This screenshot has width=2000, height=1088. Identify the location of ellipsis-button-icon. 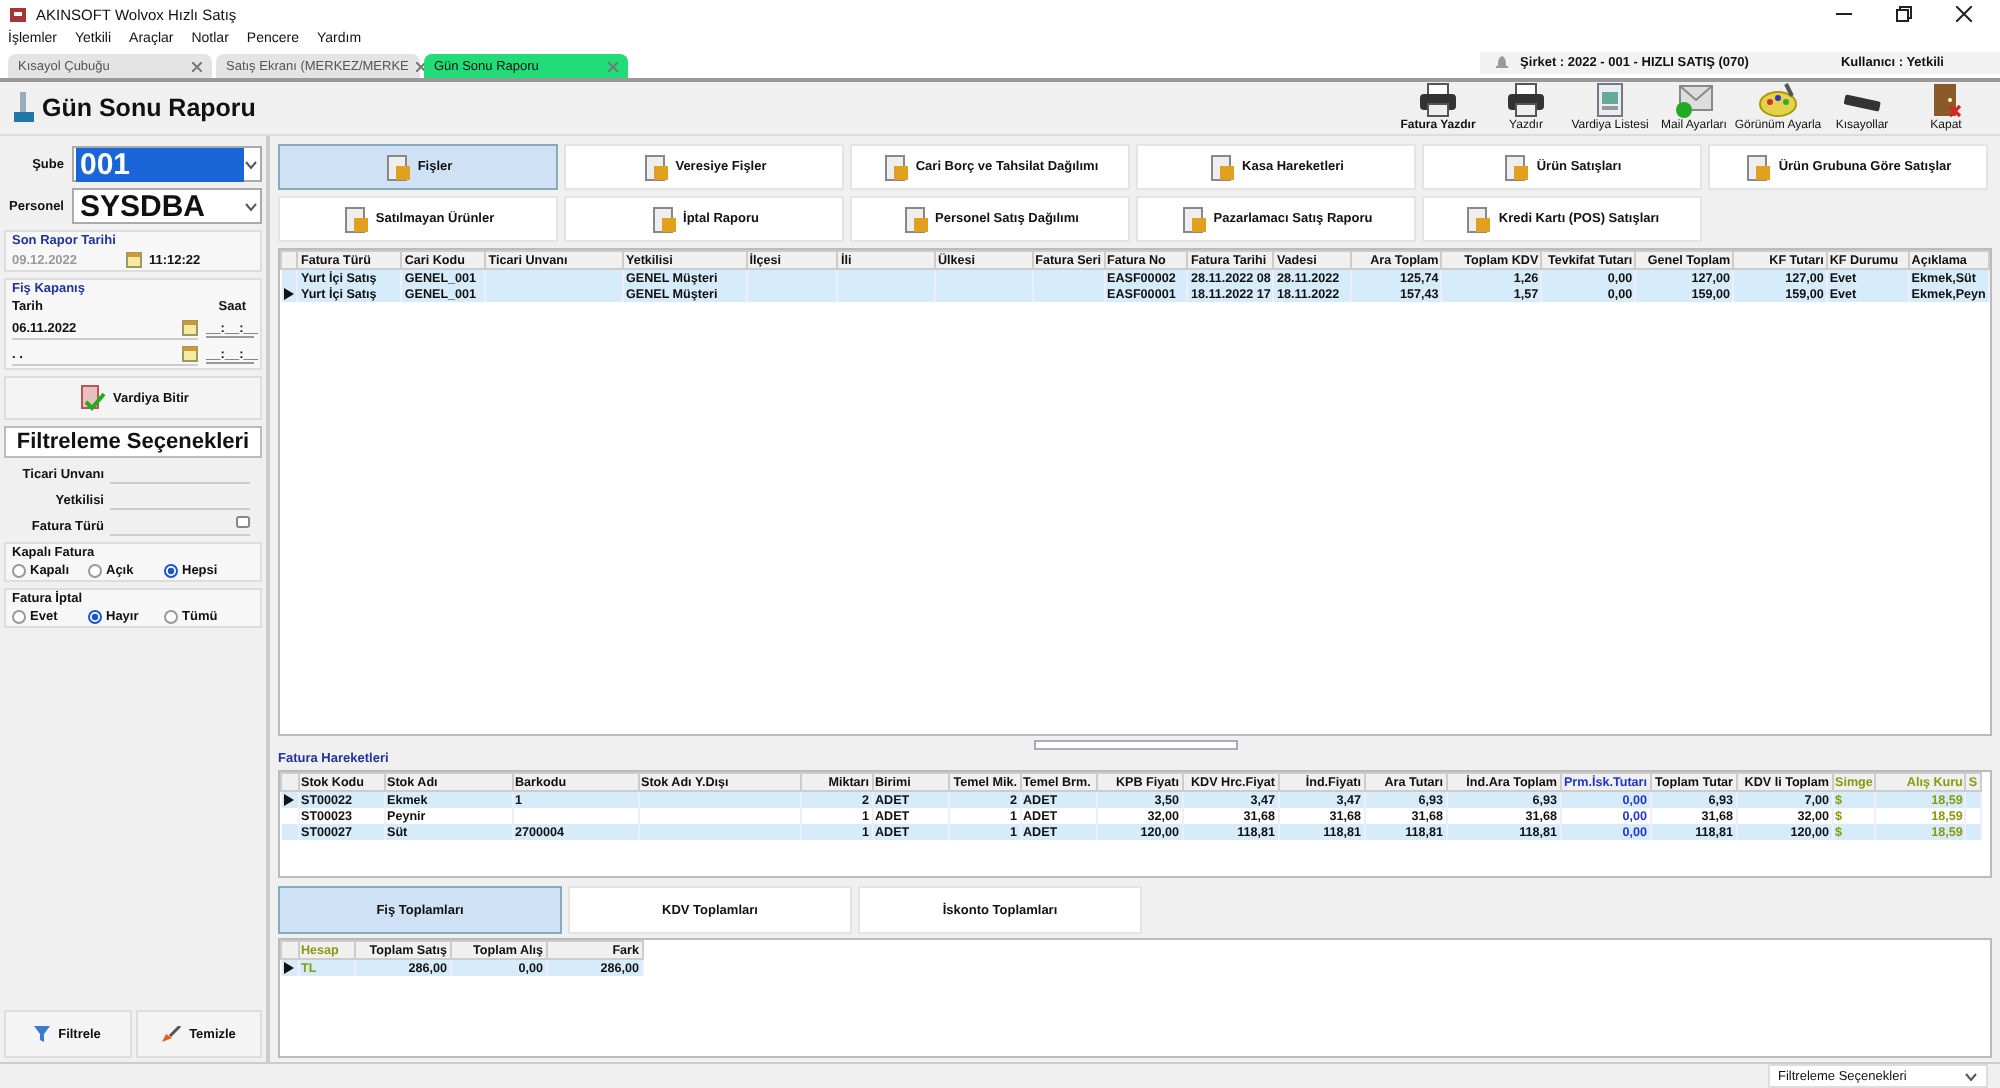
(243, 522).